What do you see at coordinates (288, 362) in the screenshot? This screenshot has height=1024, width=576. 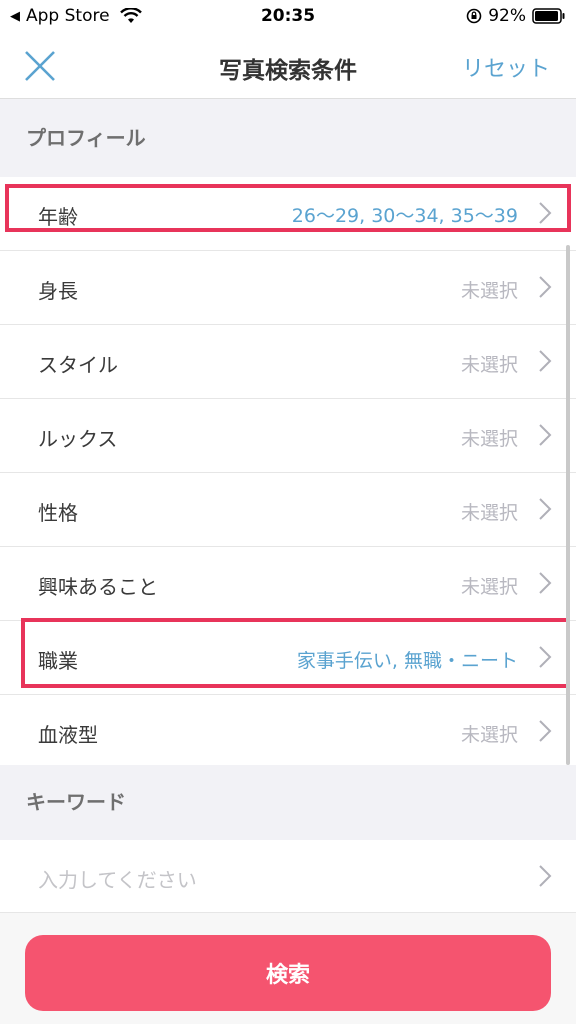 I see `row-style: スタイル 未選択` at bounding box center [288, 362].